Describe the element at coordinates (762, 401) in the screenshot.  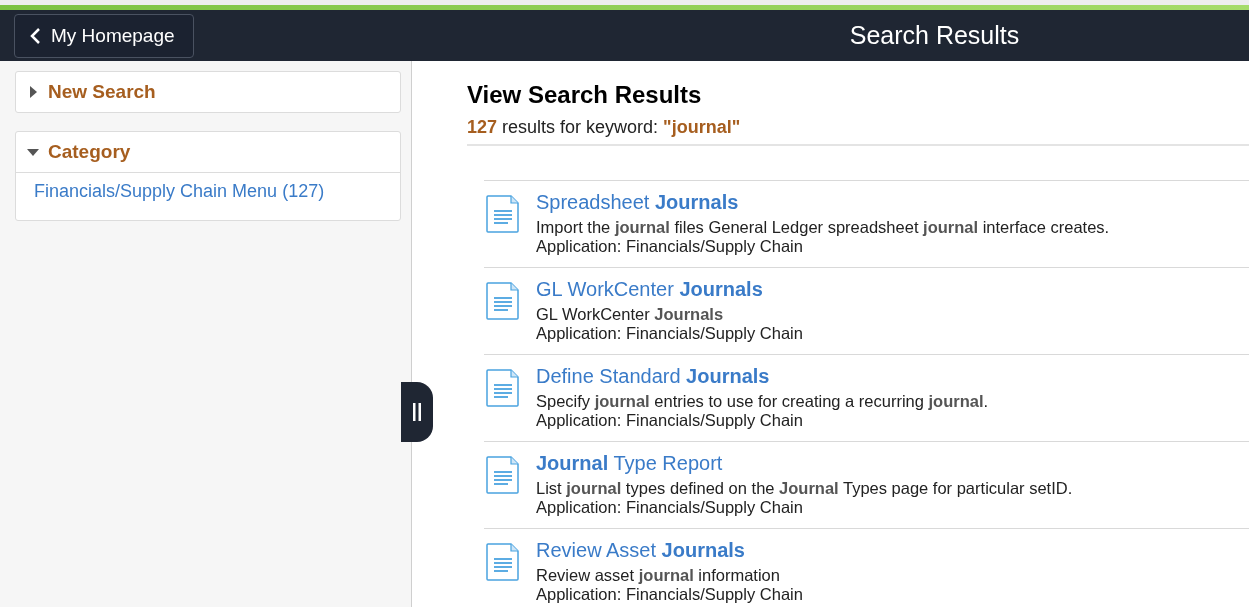
I see `result-description: Specify journal entries to use for creating a recurring journal.` at that location.